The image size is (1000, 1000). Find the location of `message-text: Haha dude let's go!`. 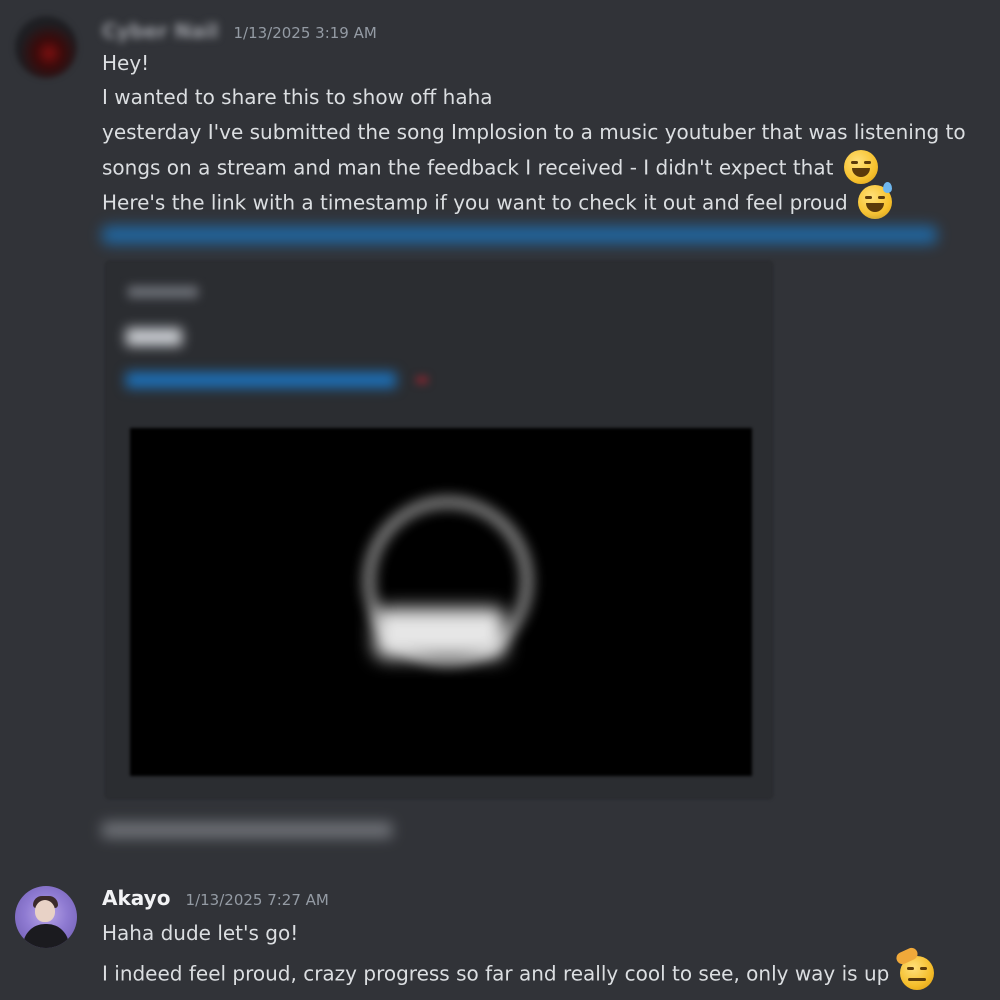

message-text: Haha dude let's go! is located at coordinates (200, 933).